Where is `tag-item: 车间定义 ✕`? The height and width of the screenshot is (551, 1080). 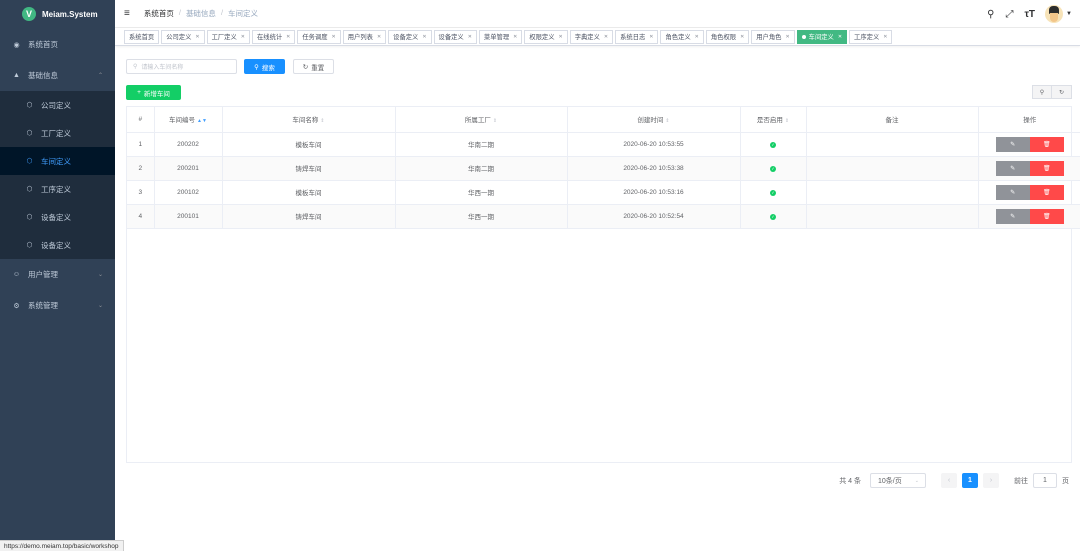
tag-item: 车间定义 ✕ is located at coordinates (822, 36).